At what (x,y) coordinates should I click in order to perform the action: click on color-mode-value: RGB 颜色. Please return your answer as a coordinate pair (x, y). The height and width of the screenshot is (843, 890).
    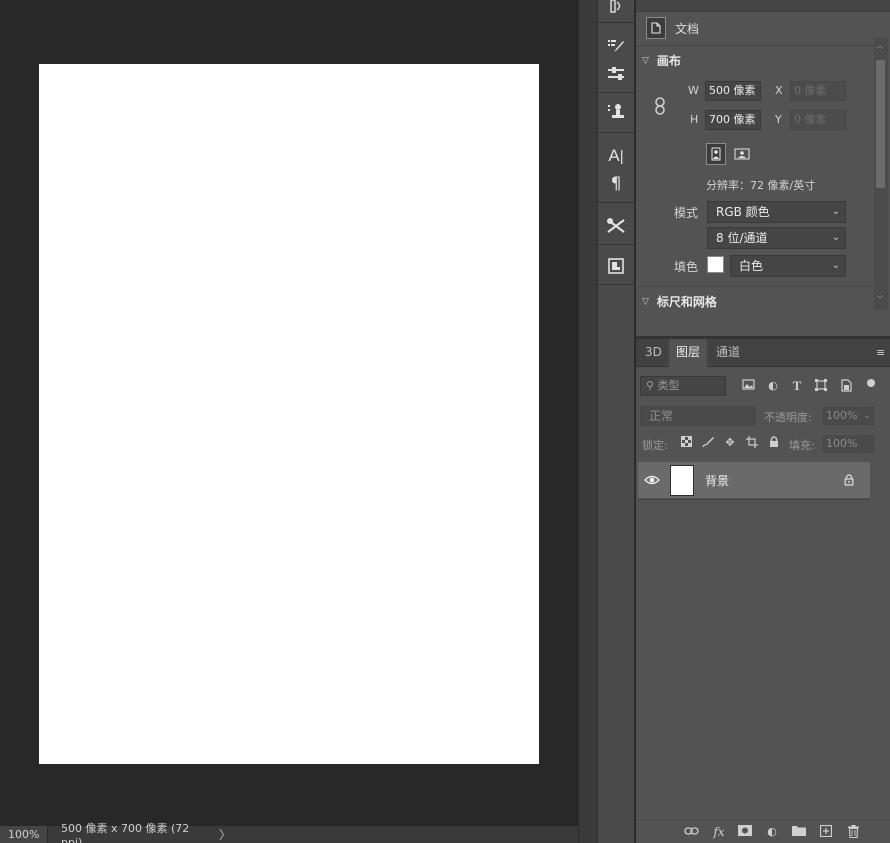
    Looking at the image, I should click on (743, 212).